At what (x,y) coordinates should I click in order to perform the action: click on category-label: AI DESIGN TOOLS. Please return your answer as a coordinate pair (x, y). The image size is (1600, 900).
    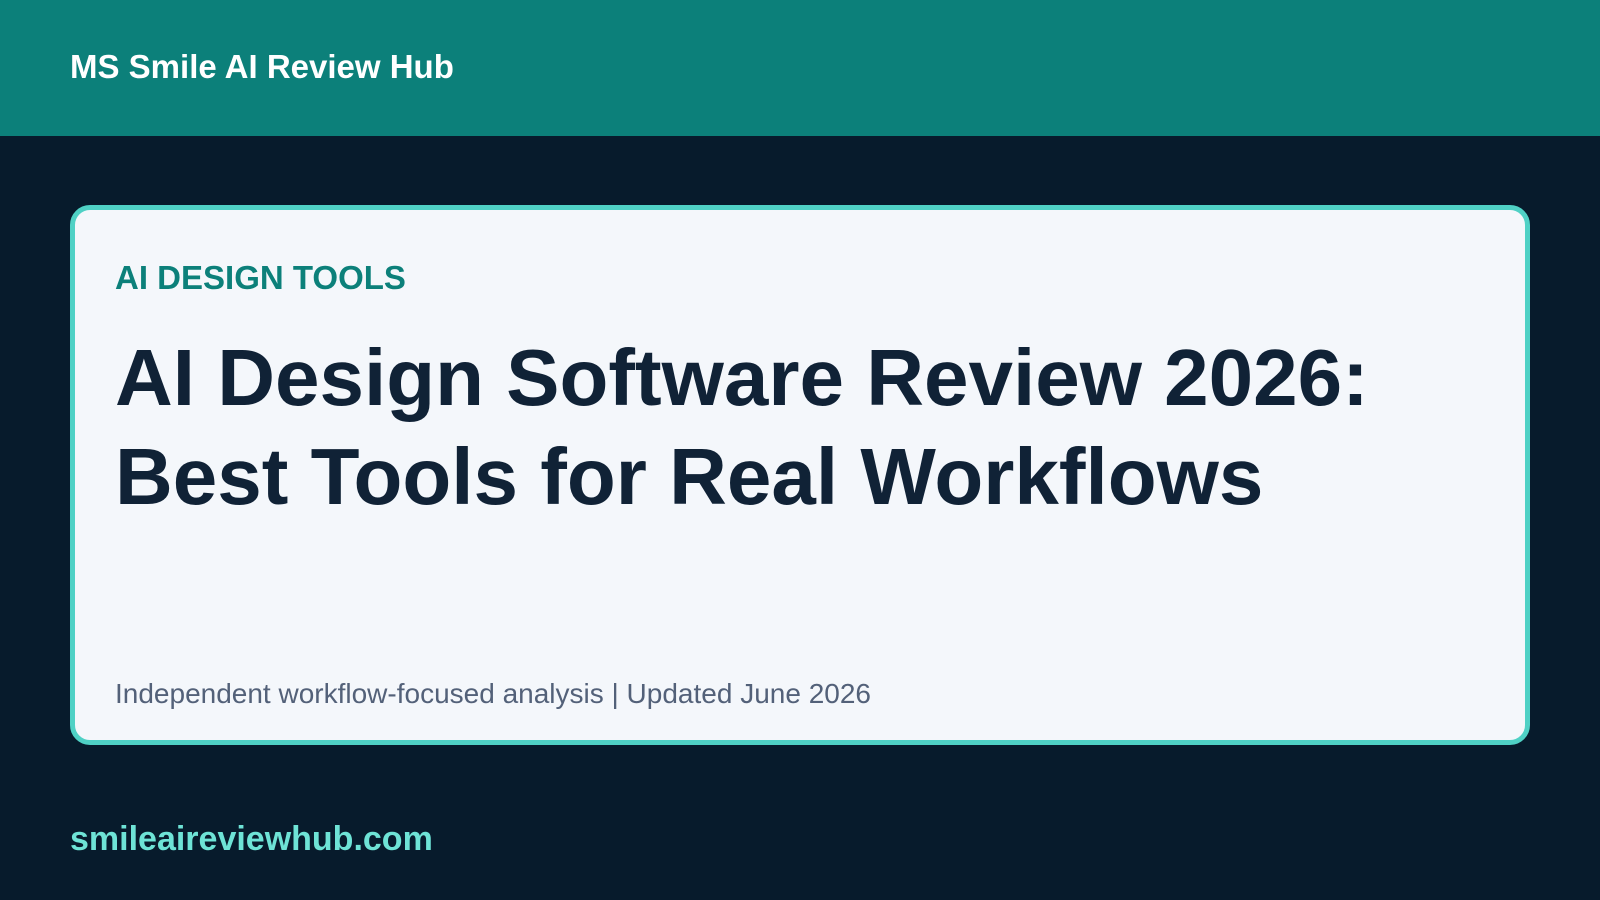
    Looking at the image, I should click on (260, 277).